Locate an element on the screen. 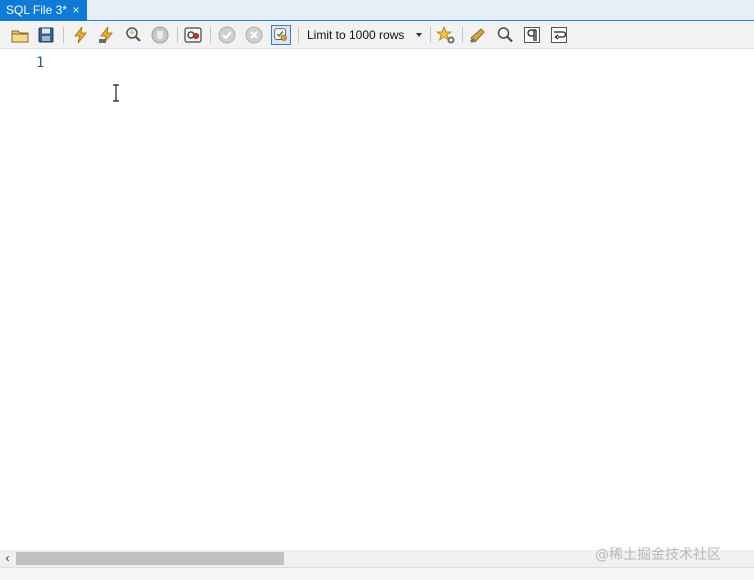 Image resolution: width=754 pixels, height=580 pixels. word-wrap-icon is located at coordinates (559, 35).